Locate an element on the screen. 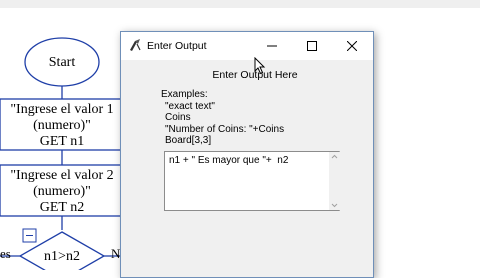 This screenshot has height=278, width=480. node1-line-3: GET n1 is located at coordinates (62, 141).